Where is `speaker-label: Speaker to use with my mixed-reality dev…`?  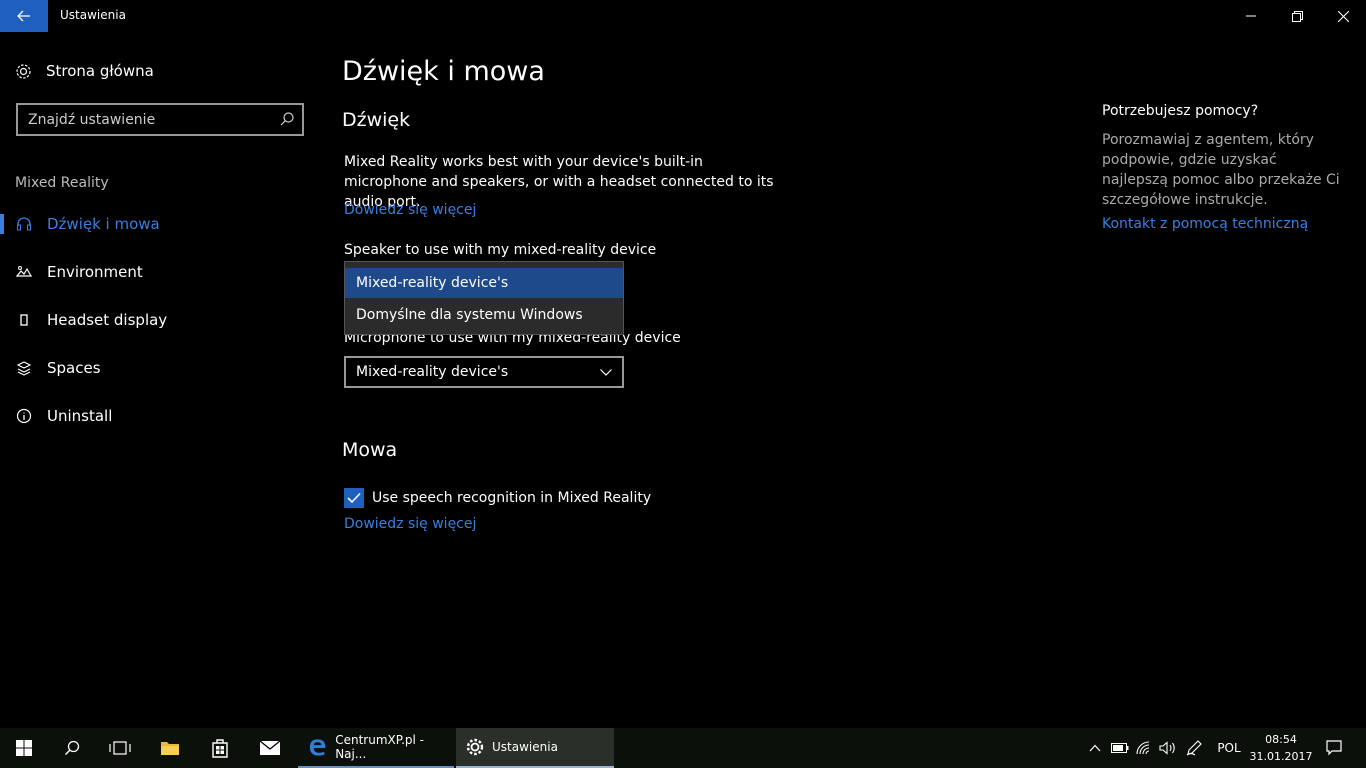
speaker-label: Speaker to use with my mixed-reality dev… is located at coordinates (500, 250).